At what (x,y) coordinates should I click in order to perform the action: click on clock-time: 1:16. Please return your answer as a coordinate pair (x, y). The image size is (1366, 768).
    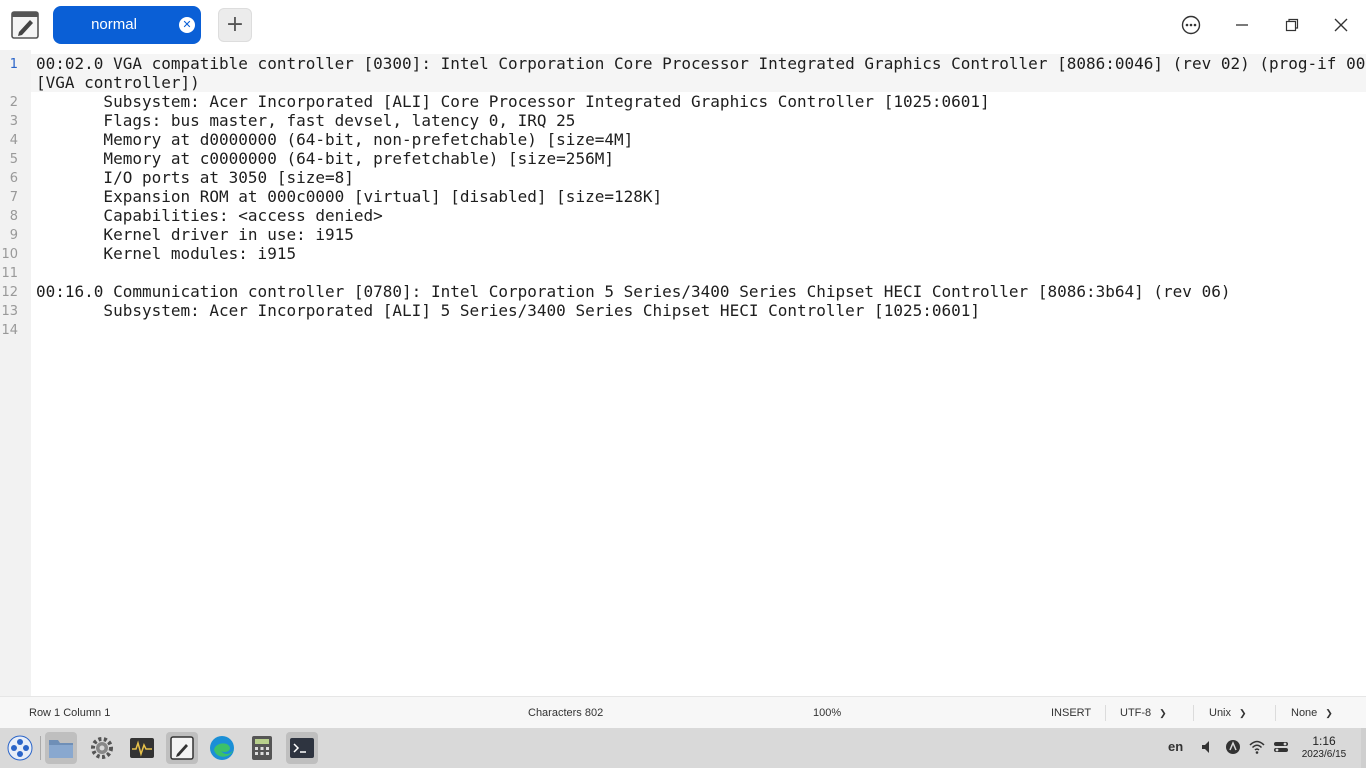
    Looking at the image, I should click on (1324, 741).